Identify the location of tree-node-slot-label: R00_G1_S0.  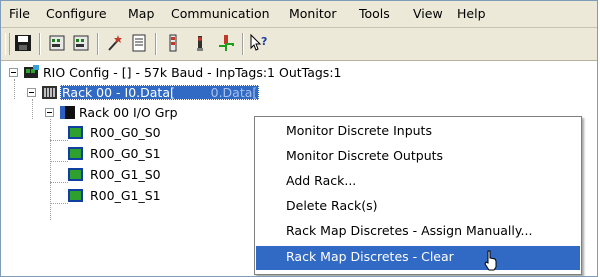
(125, 174).